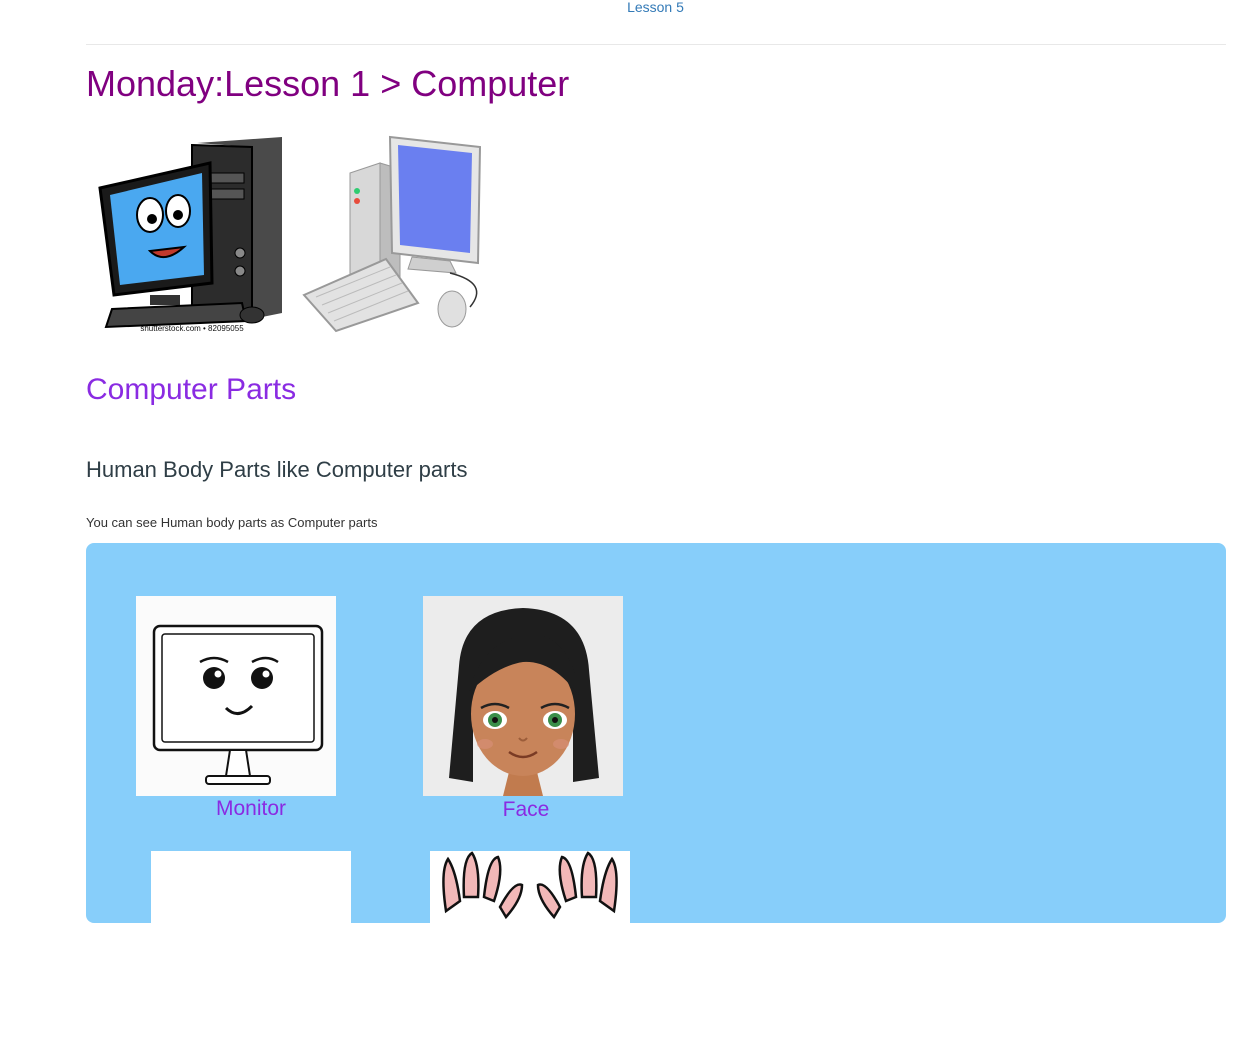 The height and width of the screenshot is (1051, 1259). I want to click on hands-icon, so click(530, 951).